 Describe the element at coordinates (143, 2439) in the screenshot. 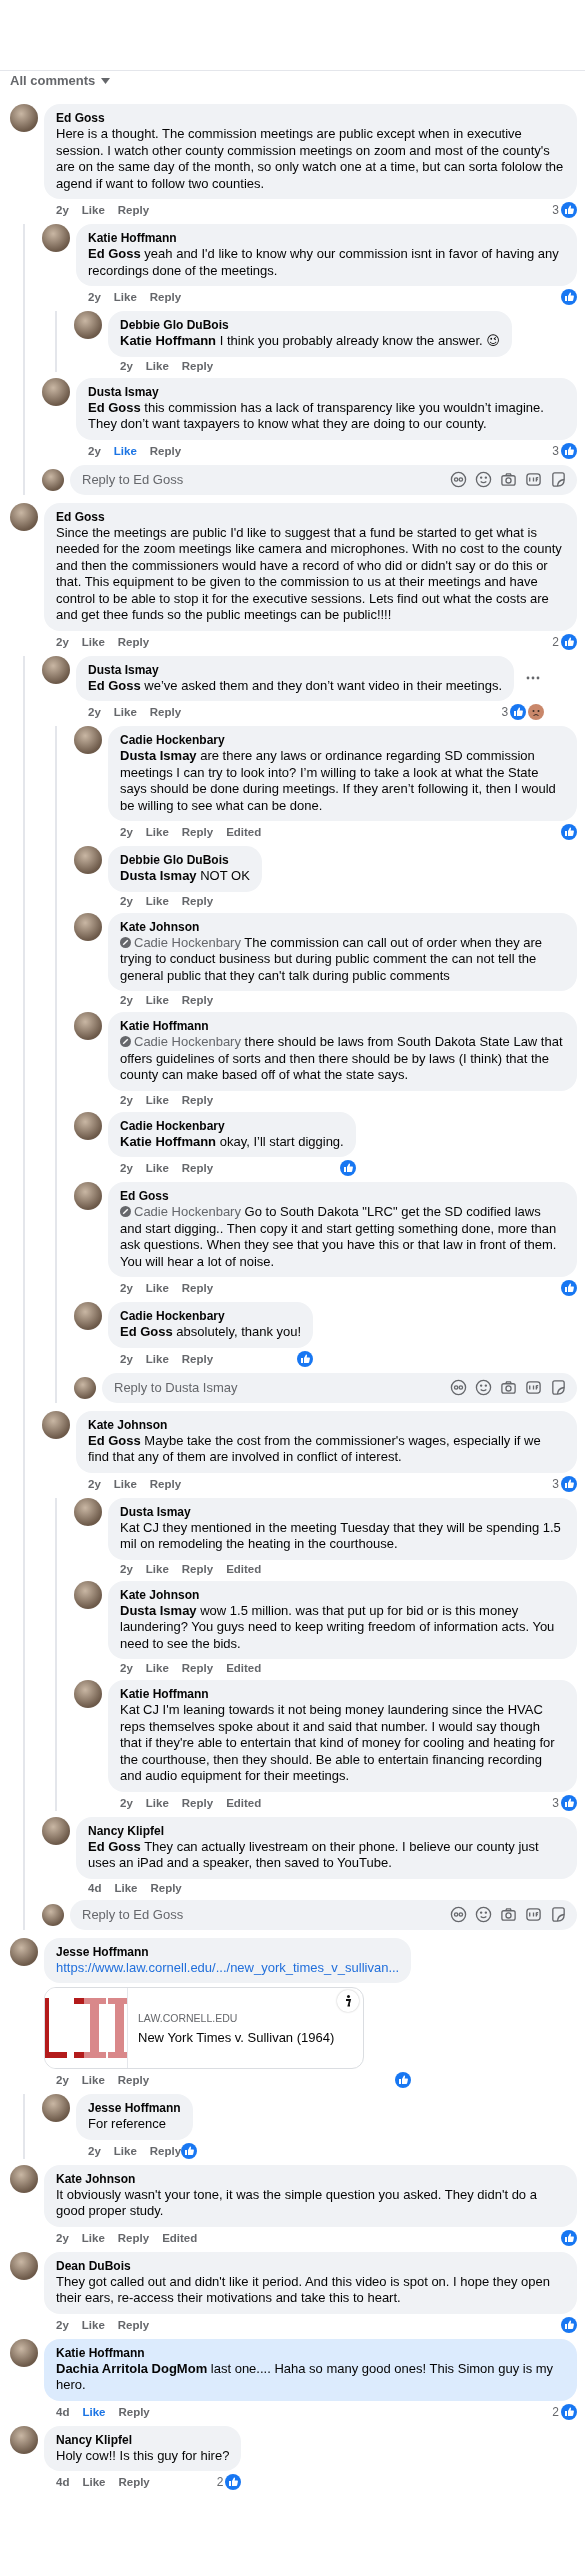

I see `author-name: Nancy Klipfel` at that location.